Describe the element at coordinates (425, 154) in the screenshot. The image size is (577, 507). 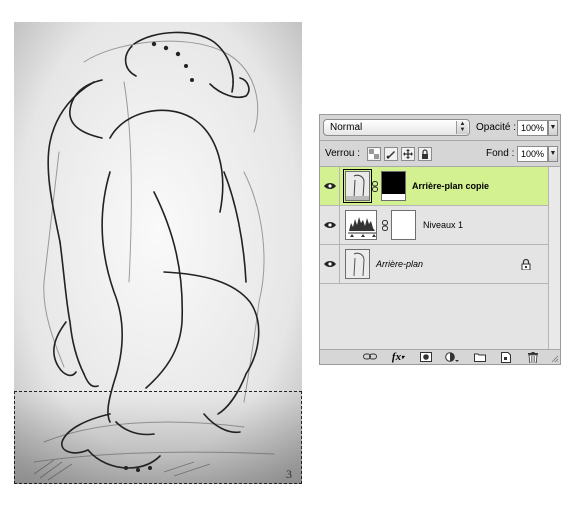
I see `lock-all-padlock-icon` at that location.